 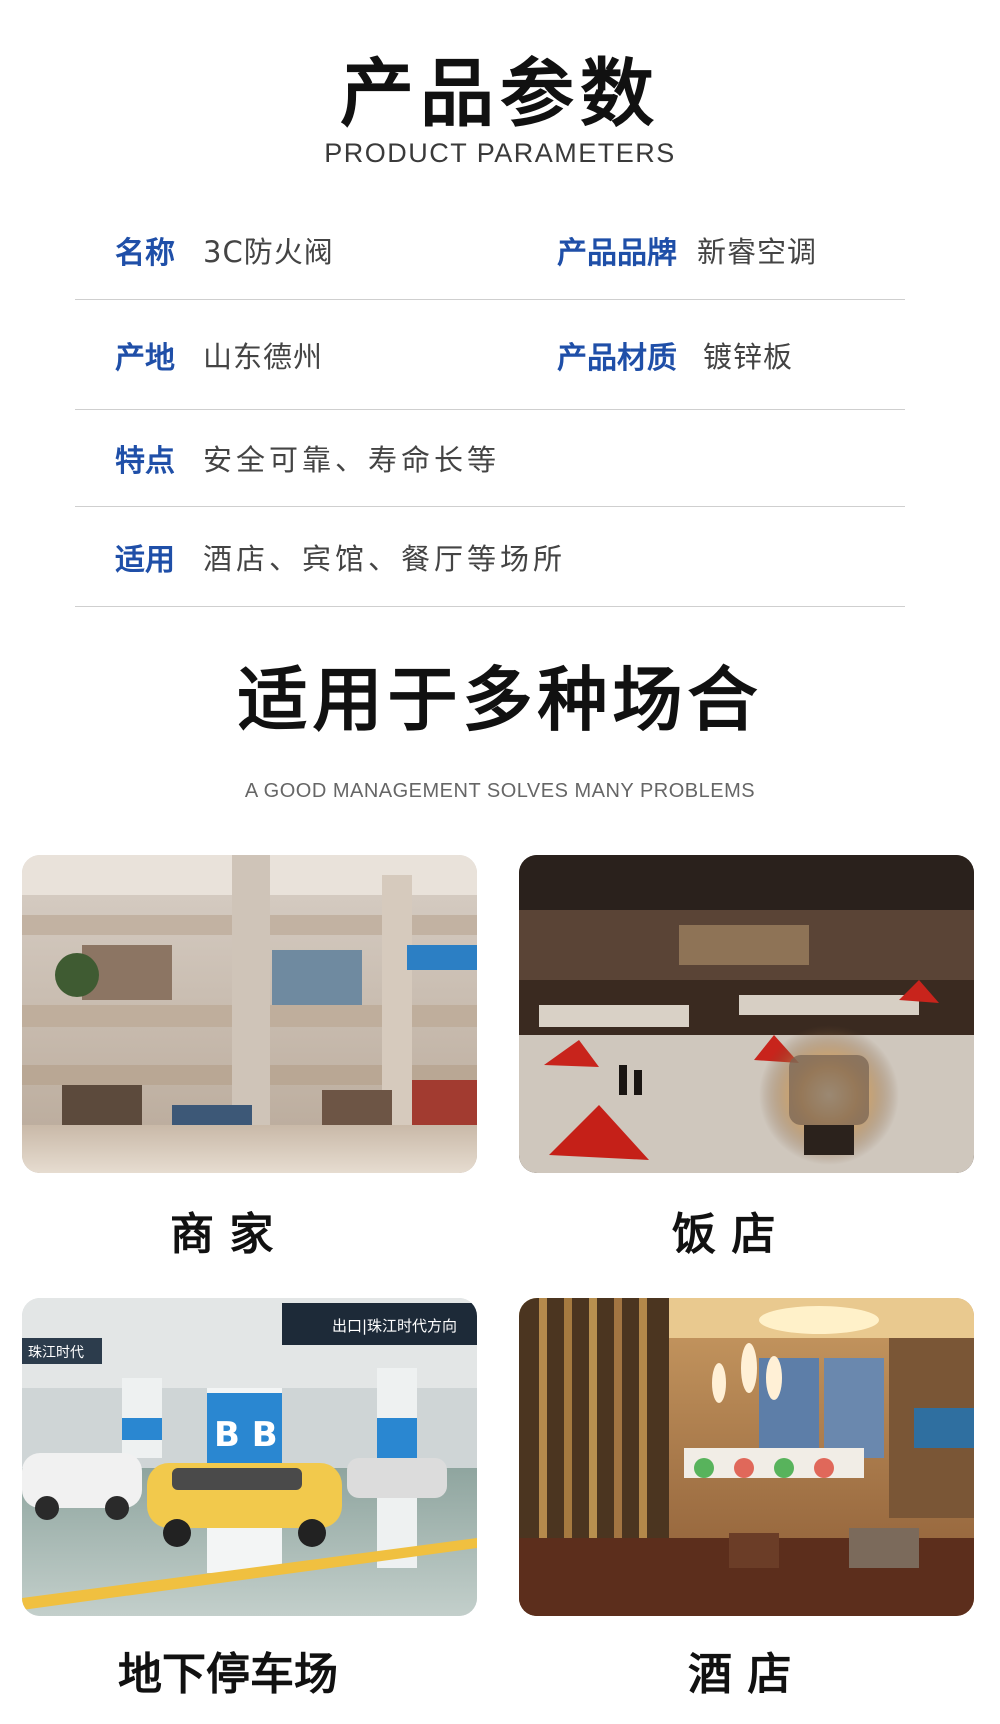 What do you see at coordinates (385, 558) in the screenshot?
I see `param-value-applicable: 酒店、宾馆、餐厅等场所` at bounding box center [385, 558].